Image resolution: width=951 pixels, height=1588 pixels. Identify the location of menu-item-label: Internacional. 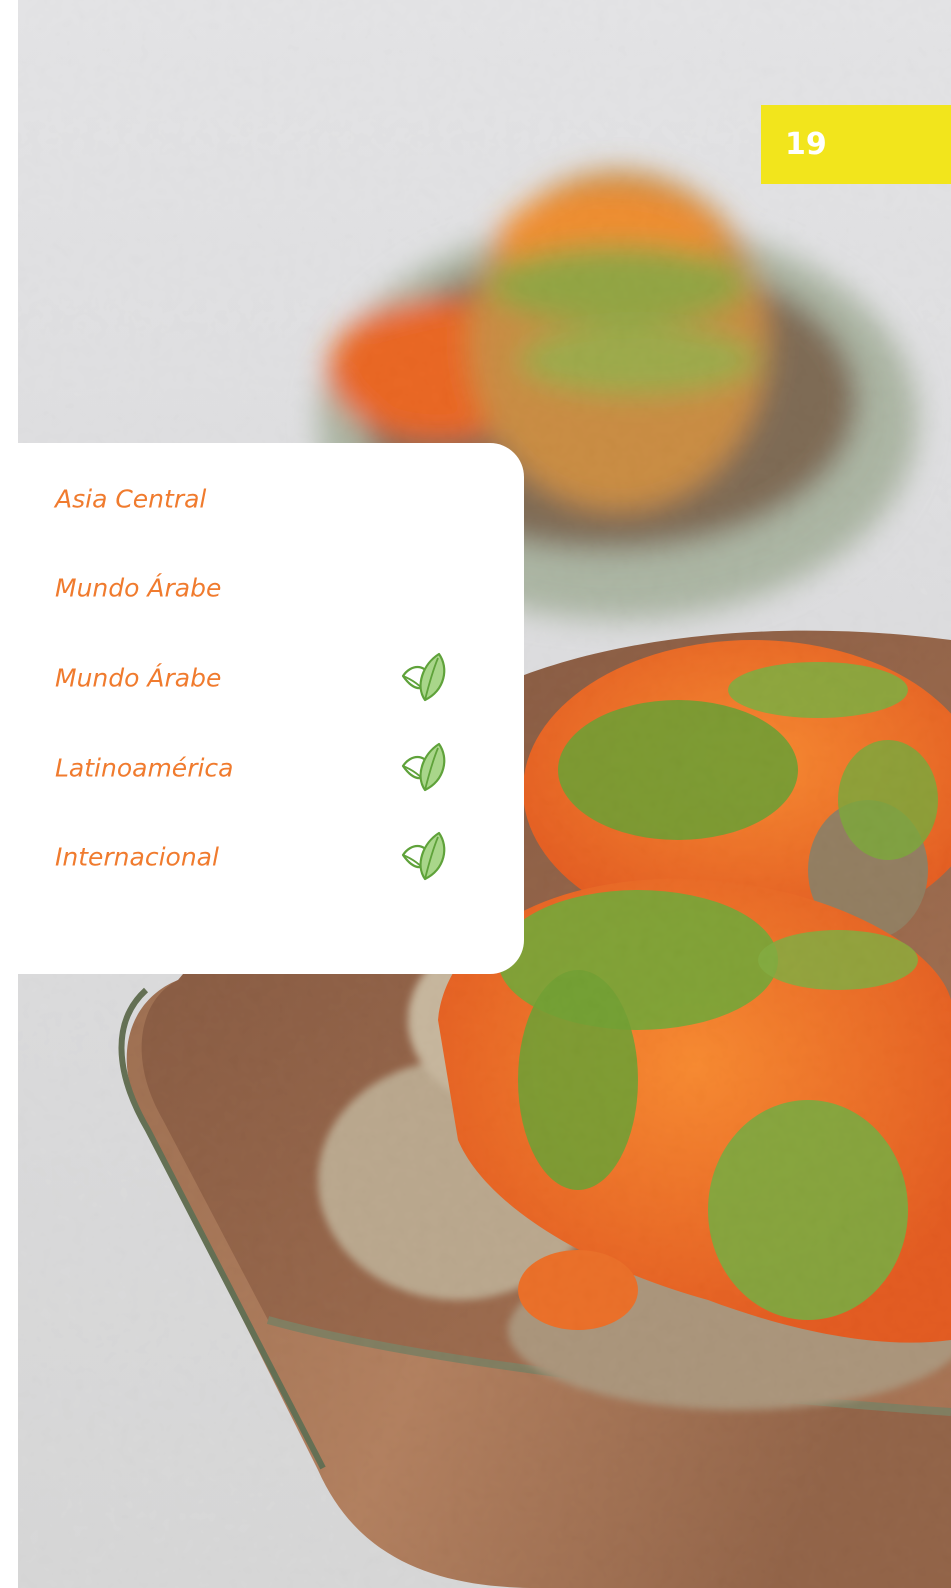
(137, 857).